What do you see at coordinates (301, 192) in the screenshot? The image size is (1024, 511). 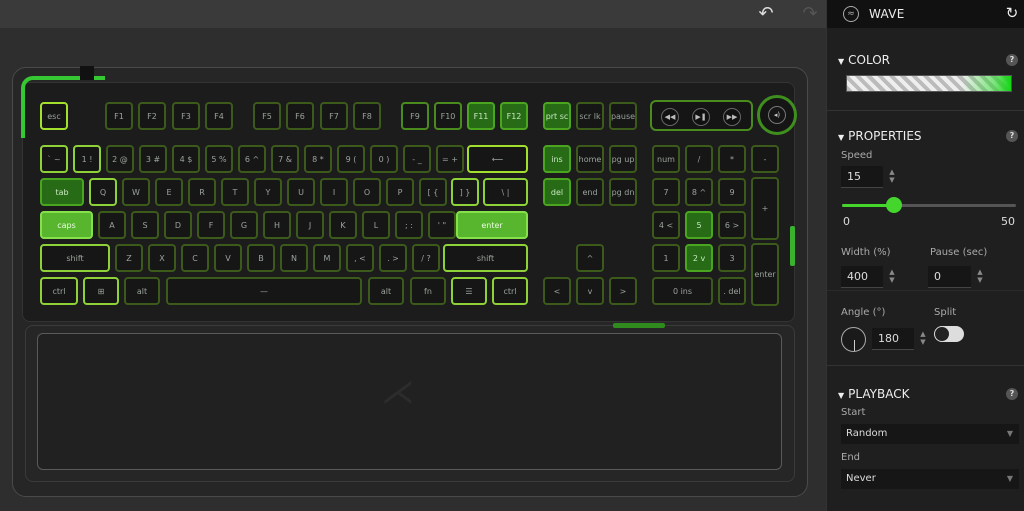 I see `key: U` at bounding box center [301, 192].